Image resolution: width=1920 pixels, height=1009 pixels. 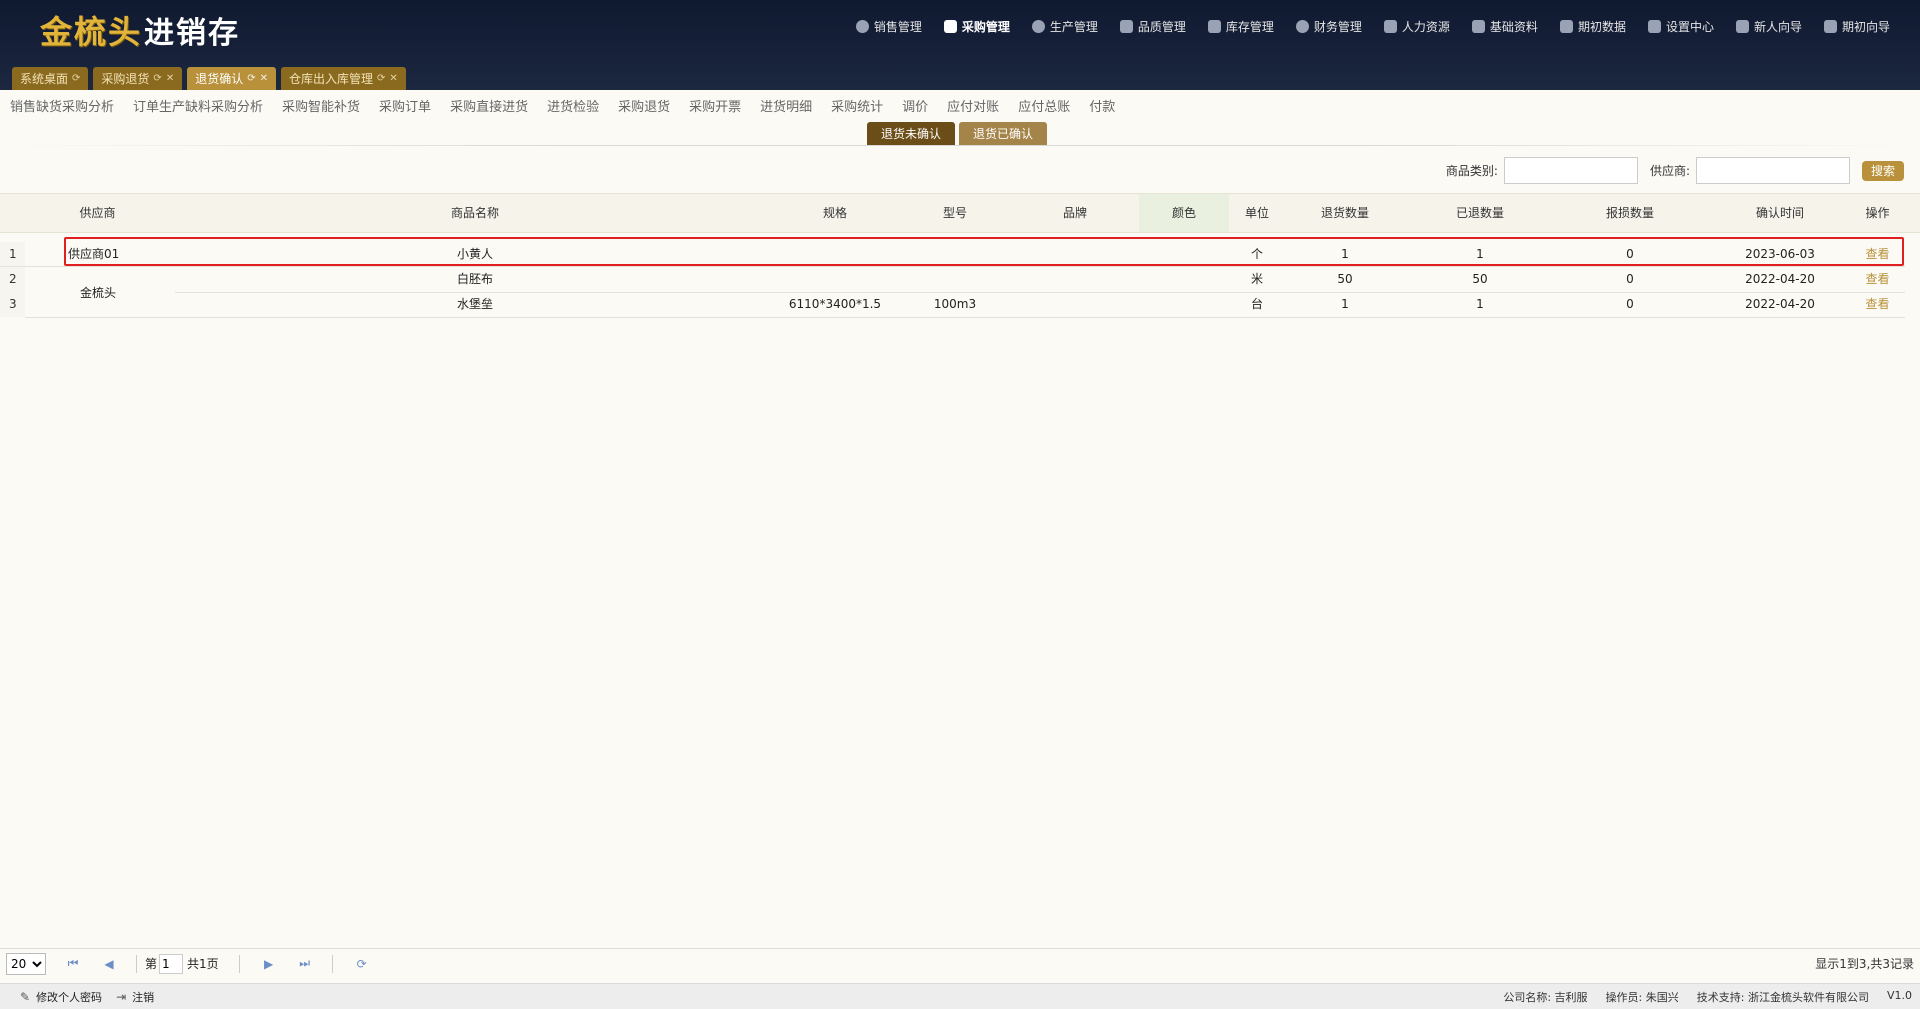 I want to click on logout-icon: ⇥, so click(x=121, y=996).